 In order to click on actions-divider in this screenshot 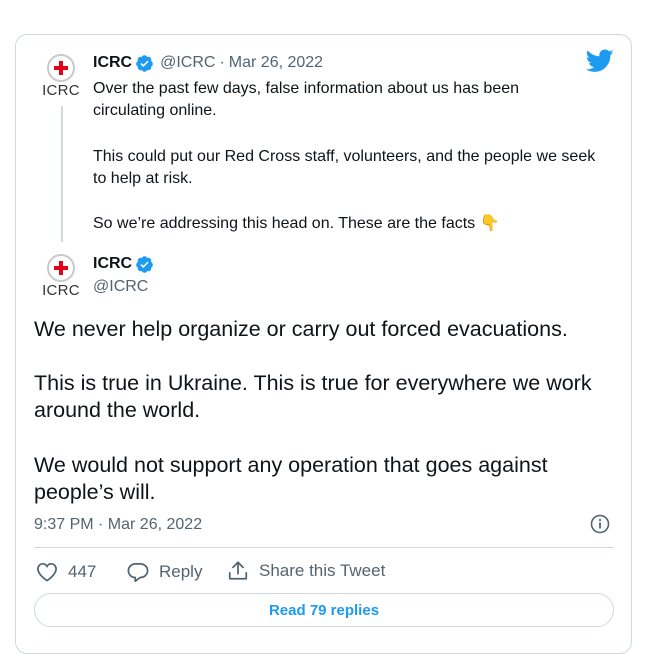, I will do `click(324, 547)`.